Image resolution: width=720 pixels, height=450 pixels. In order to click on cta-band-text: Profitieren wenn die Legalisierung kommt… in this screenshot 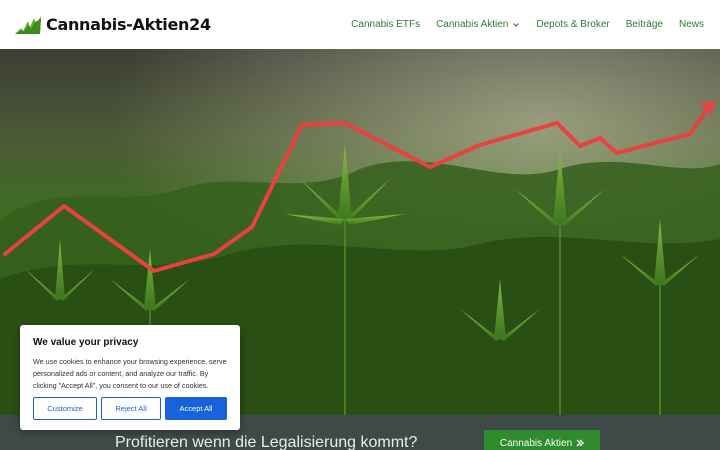, I will do `click(266, 442)`.